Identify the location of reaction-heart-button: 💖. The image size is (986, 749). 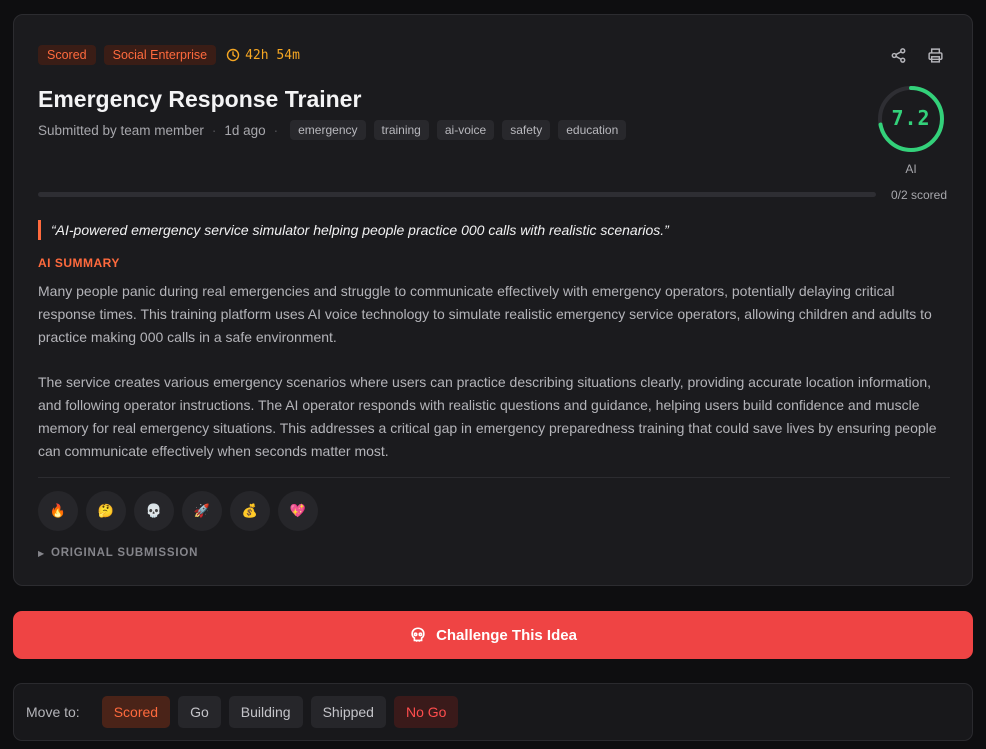
(298, 511).